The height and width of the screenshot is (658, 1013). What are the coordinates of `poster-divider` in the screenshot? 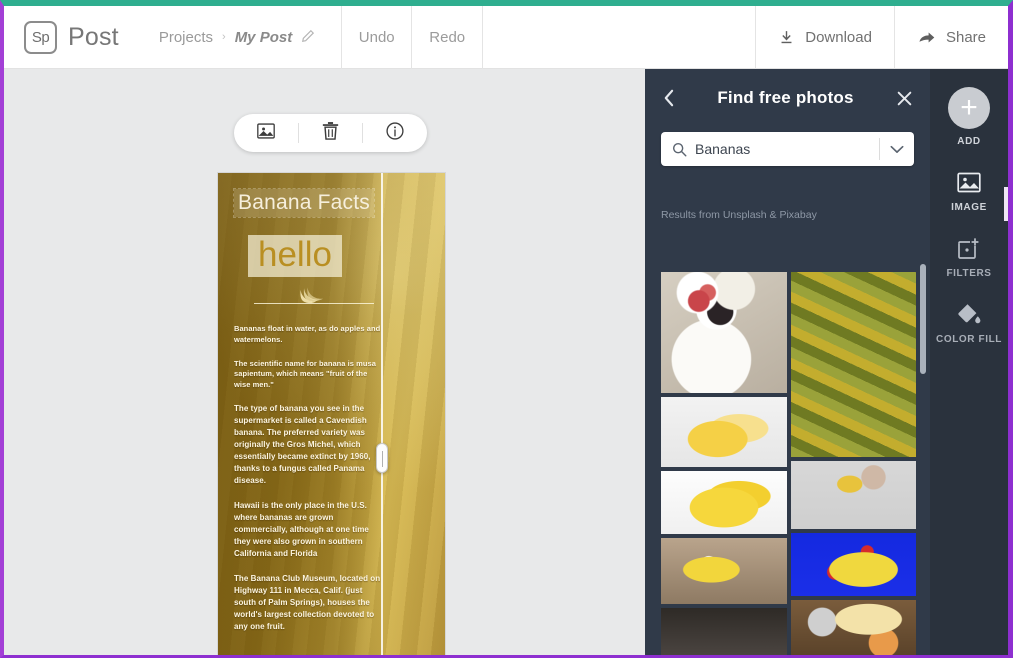 It's located at (314, 298).